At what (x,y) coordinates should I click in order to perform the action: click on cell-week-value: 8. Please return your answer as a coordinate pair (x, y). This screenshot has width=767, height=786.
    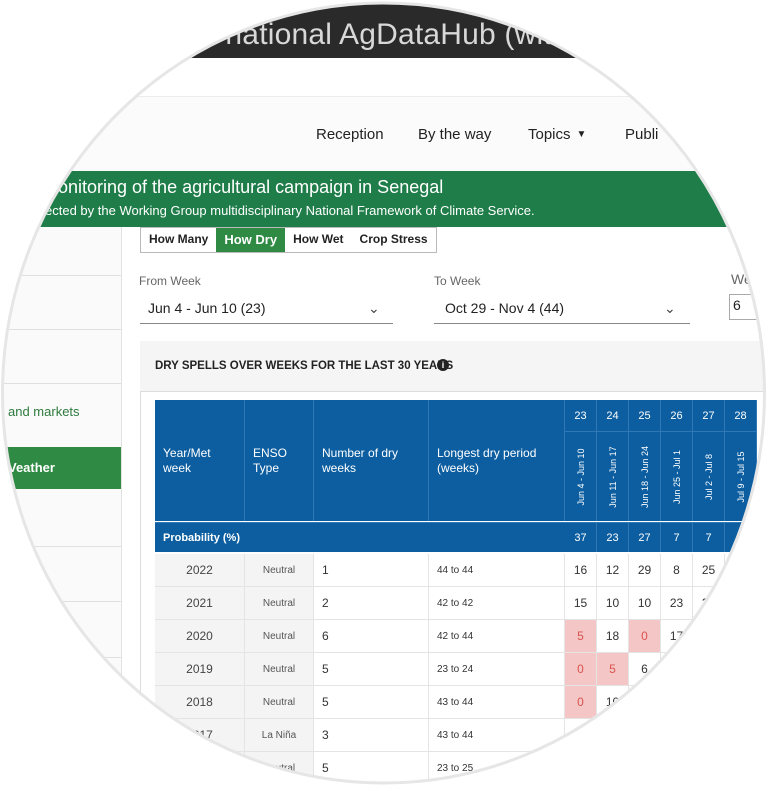
    Looking at the image, I should click on (677, 570).